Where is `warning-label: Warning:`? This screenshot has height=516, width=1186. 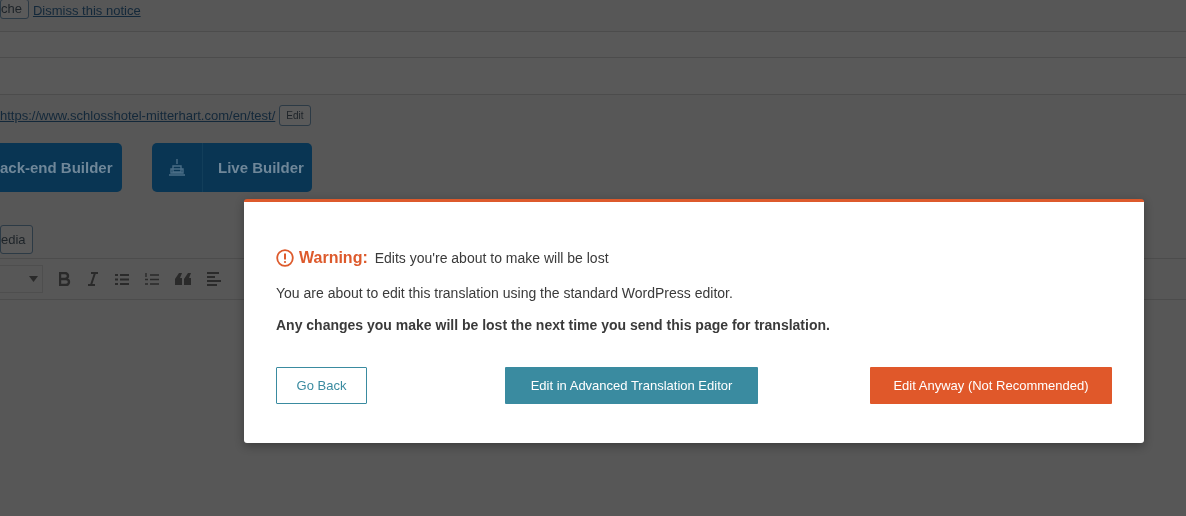 warning-label: Warning: is located at coordinates (333, 258).